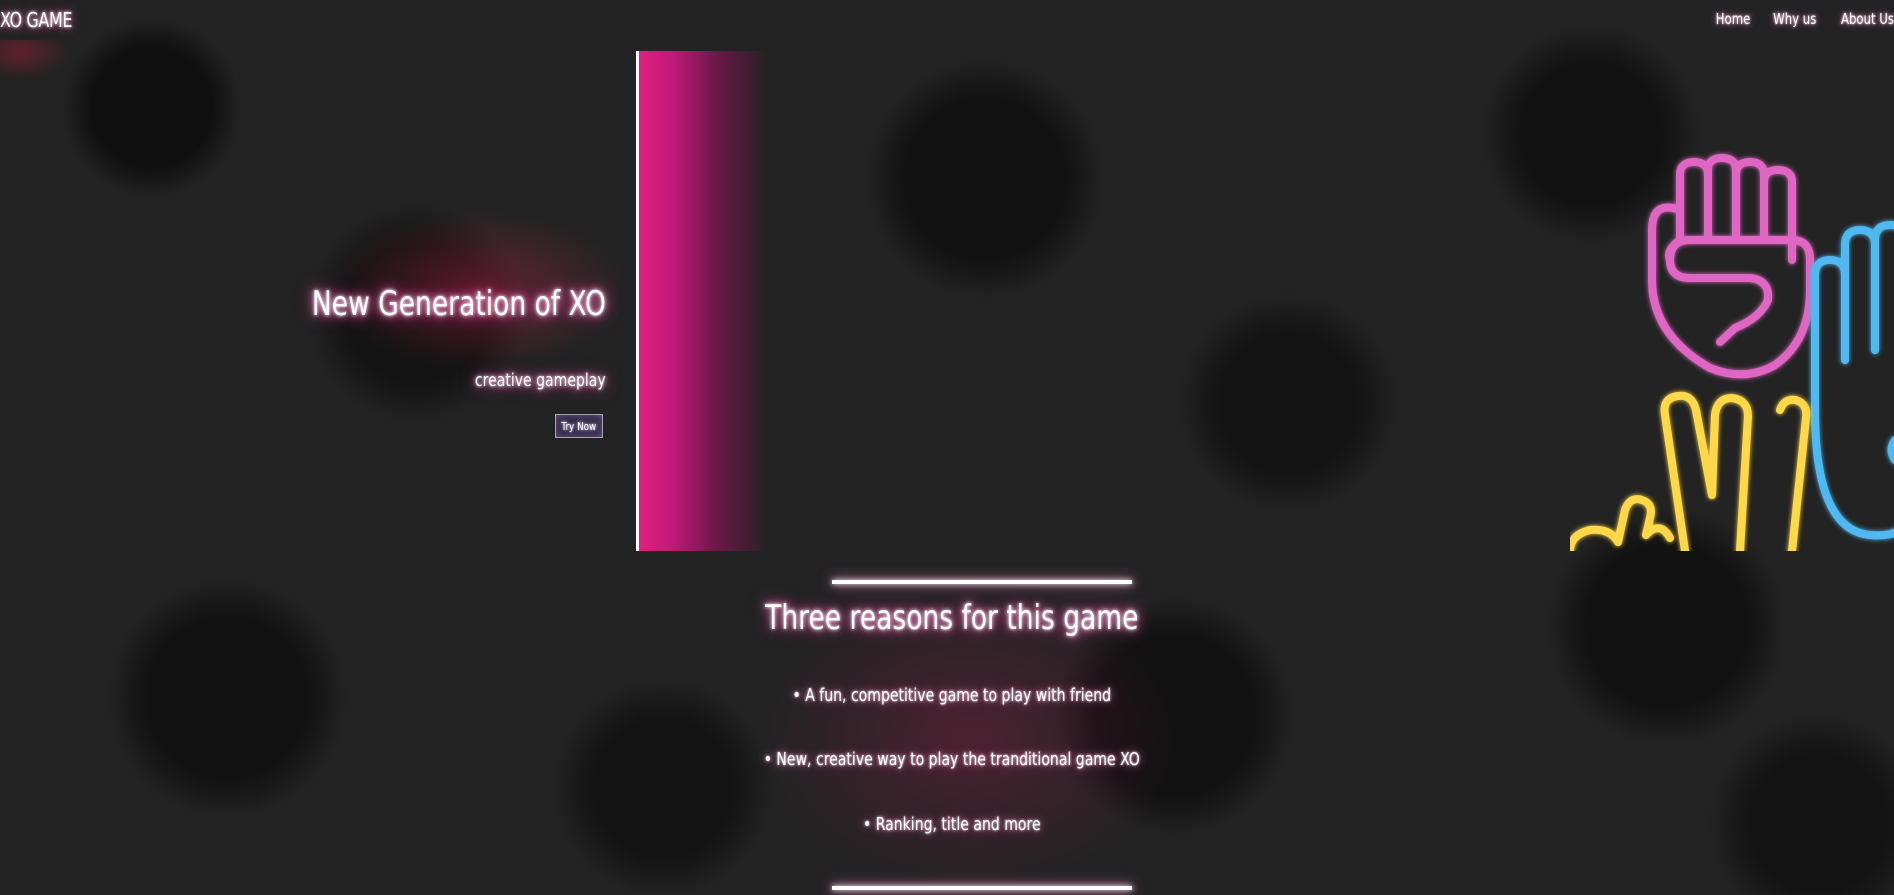  Describe the element at coordinates (1852, 380) in the screenshot. I see `open-hand-icon` at that location.